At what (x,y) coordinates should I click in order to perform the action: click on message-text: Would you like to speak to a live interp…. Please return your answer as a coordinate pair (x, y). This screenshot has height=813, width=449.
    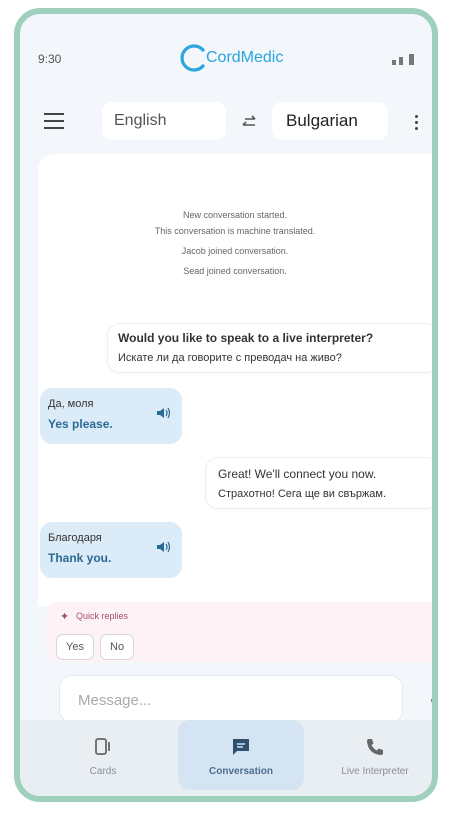
    Looking at the image, I should click on (246, 338).